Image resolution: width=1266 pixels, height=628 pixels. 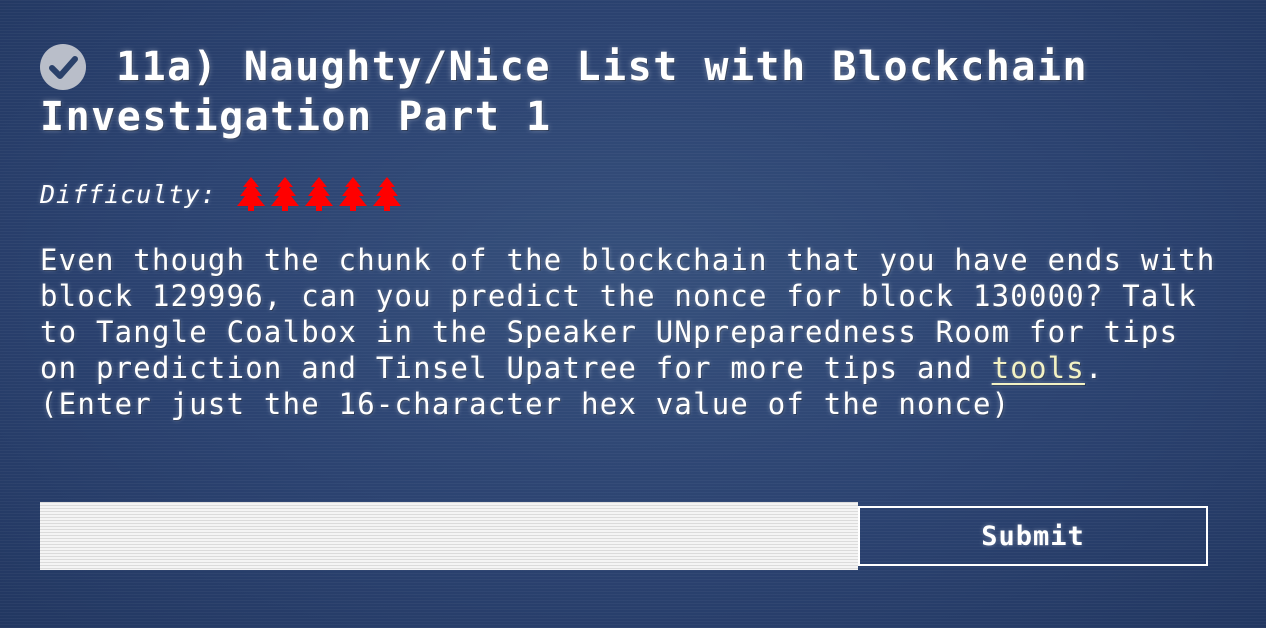 I want to click on difficulty-rating, so click(x=319, y=194).